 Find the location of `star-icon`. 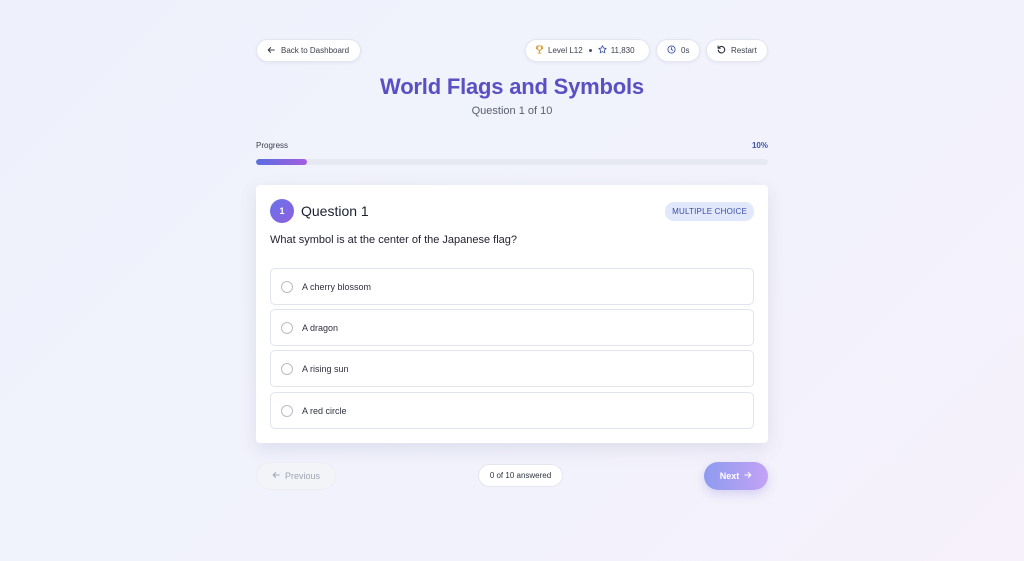

star-icon is located at coordinates (602, 50).